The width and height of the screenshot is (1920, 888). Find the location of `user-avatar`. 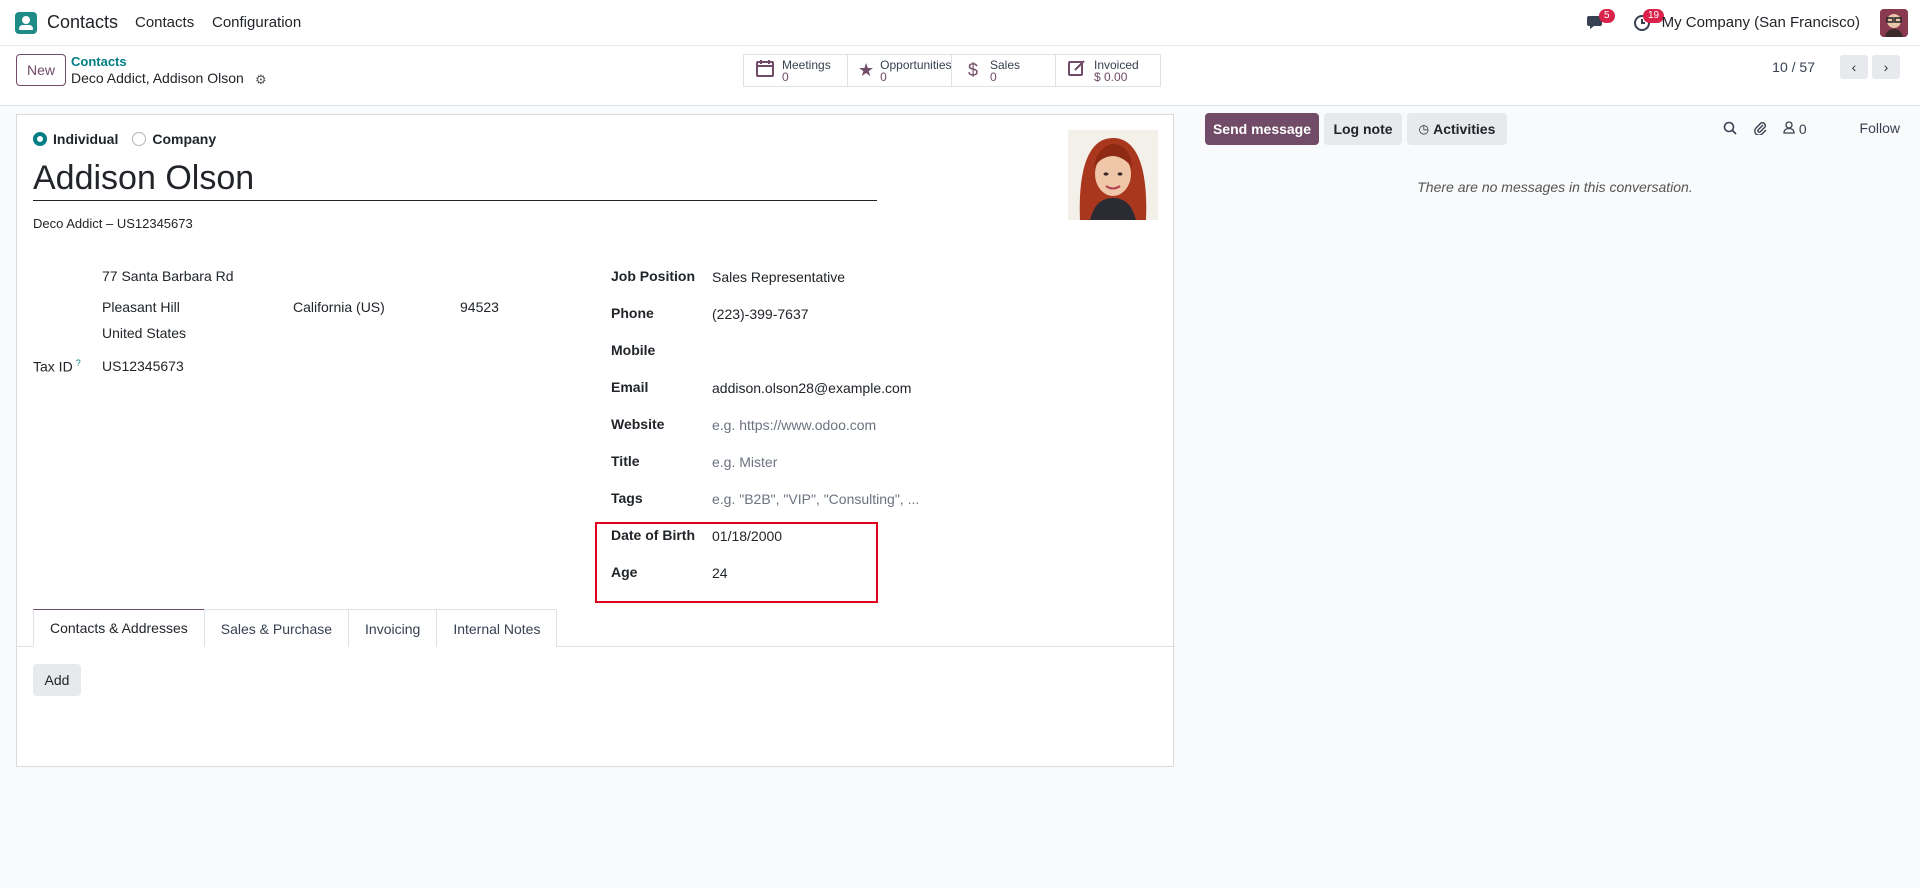

user-avatar is located at coordinates (1894, 23).